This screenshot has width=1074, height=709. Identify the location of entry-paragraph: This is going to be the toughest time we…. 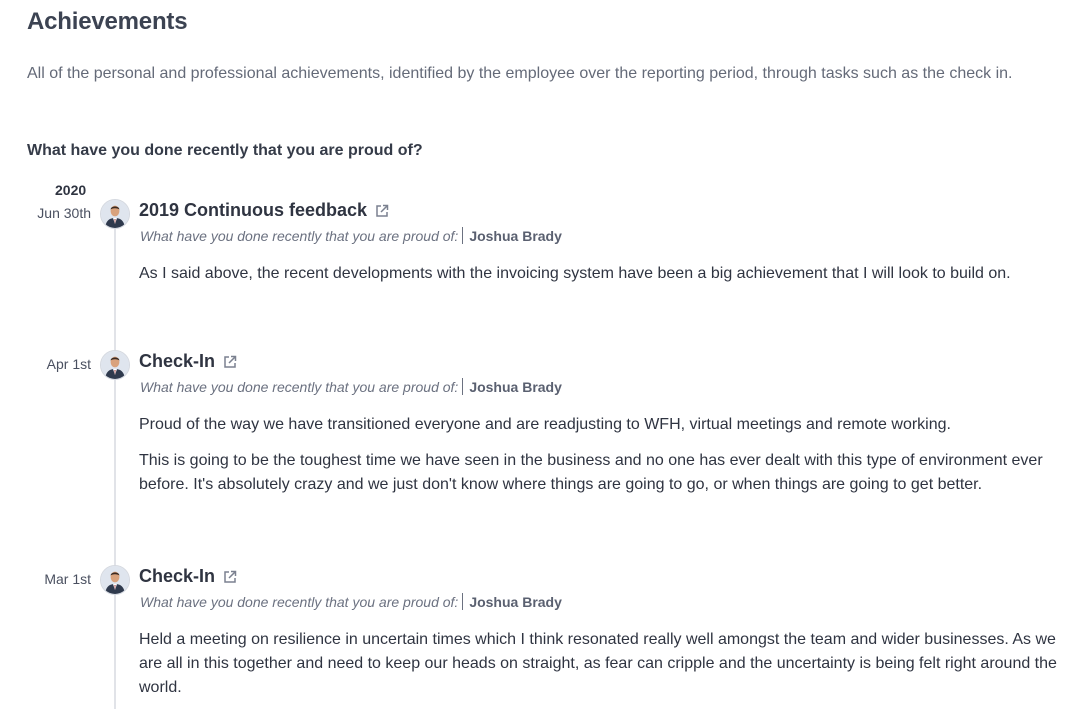
(591, 472).